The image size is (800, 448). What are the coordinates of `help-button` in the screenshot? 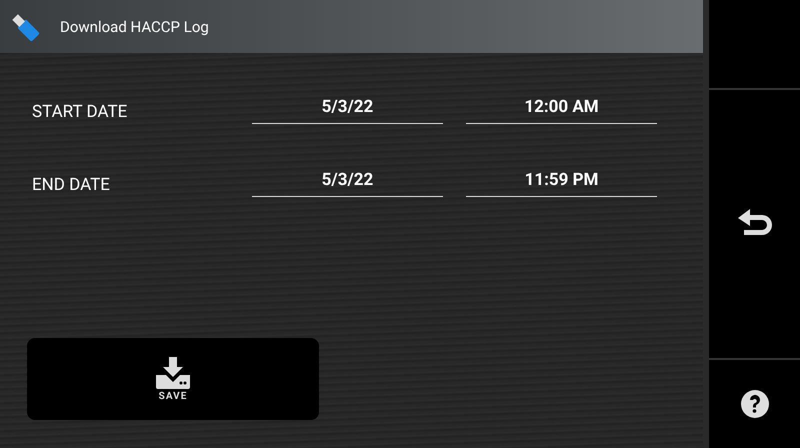 It's located at (754, 404).